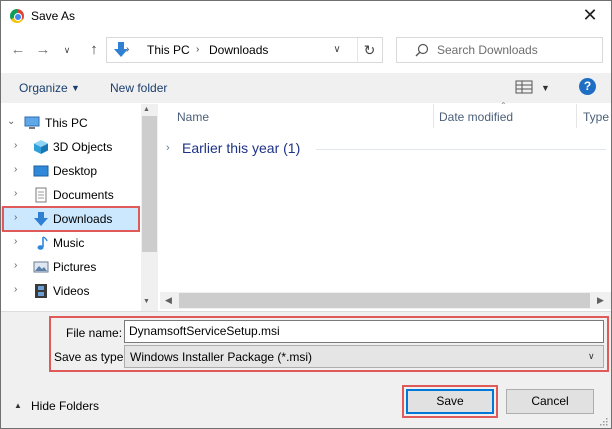 Image resolution: width=612 pixels, height=429 pixels. I want to click on group-expand-chevron-icon: ›, so click(168, 148).